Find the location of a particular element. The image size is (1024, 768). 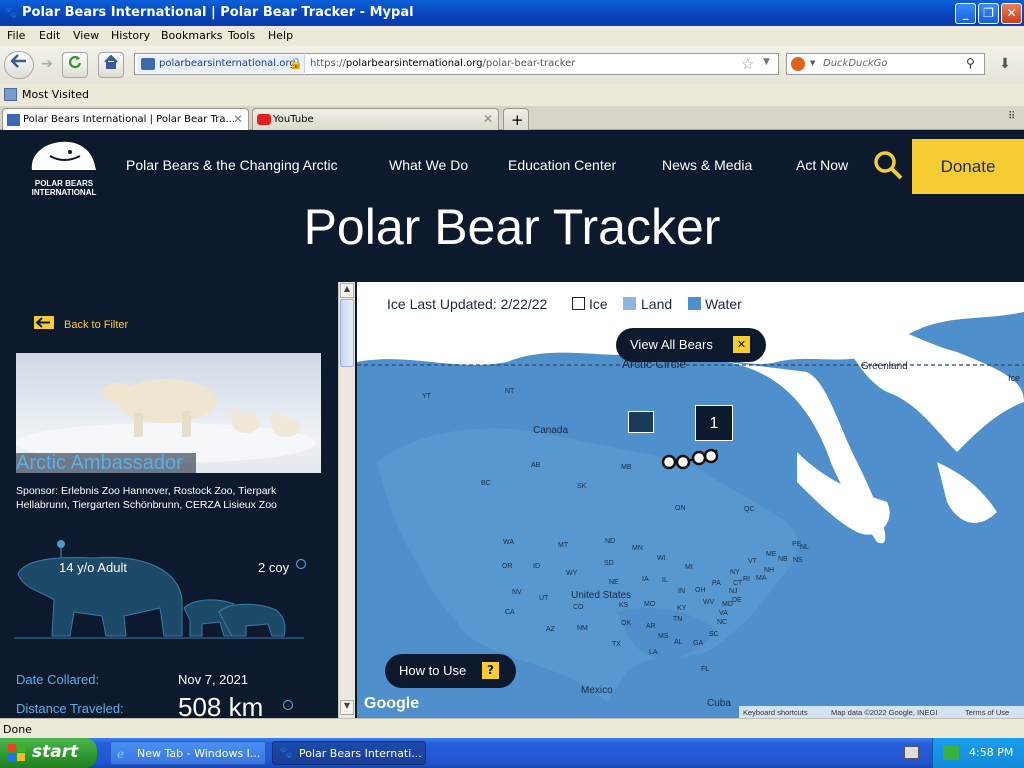

legend-ice-label: Ice is located at coordinates (598, 304).